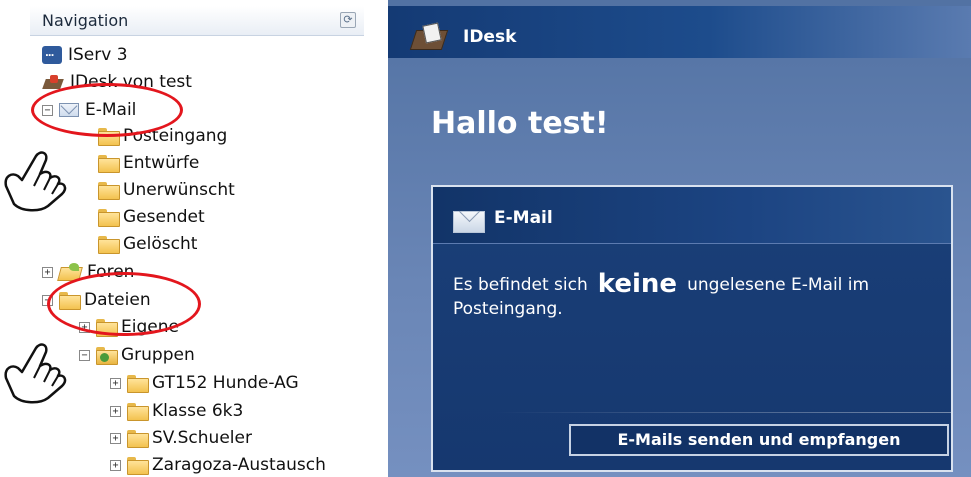  Describe the element at coordinates (225, 383) in the screenshot. I see `tree-item-label: GT152 Hunde-AG` at that location.